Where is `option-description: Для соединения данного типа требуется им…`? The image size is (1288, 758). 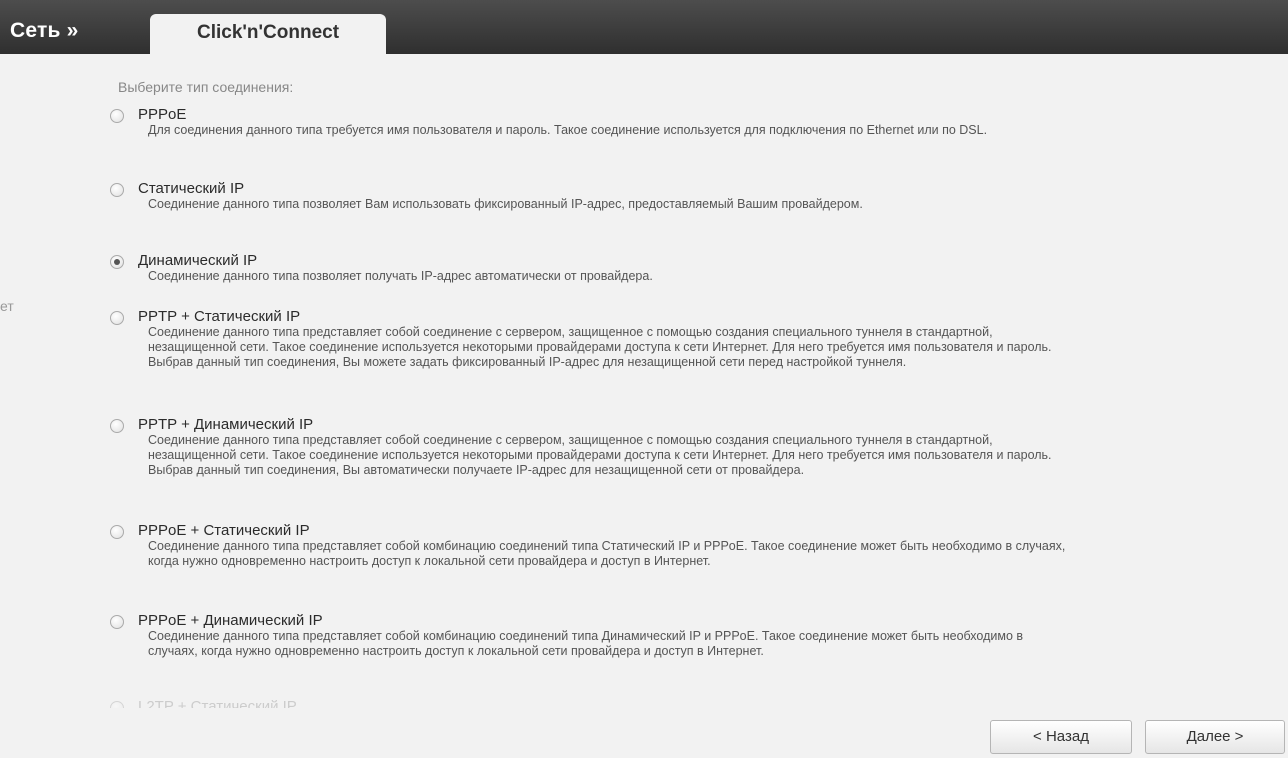
option-description: Для соединения данного типа требуется им… is located at coordinates (568, 130).